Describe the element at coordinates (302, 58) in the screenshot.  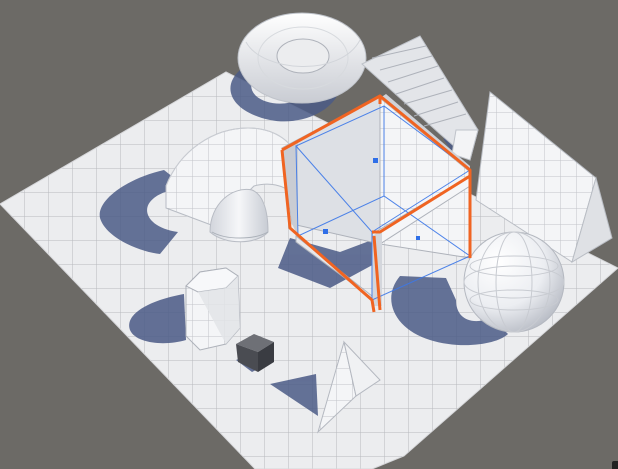
I see `torus` at that location.